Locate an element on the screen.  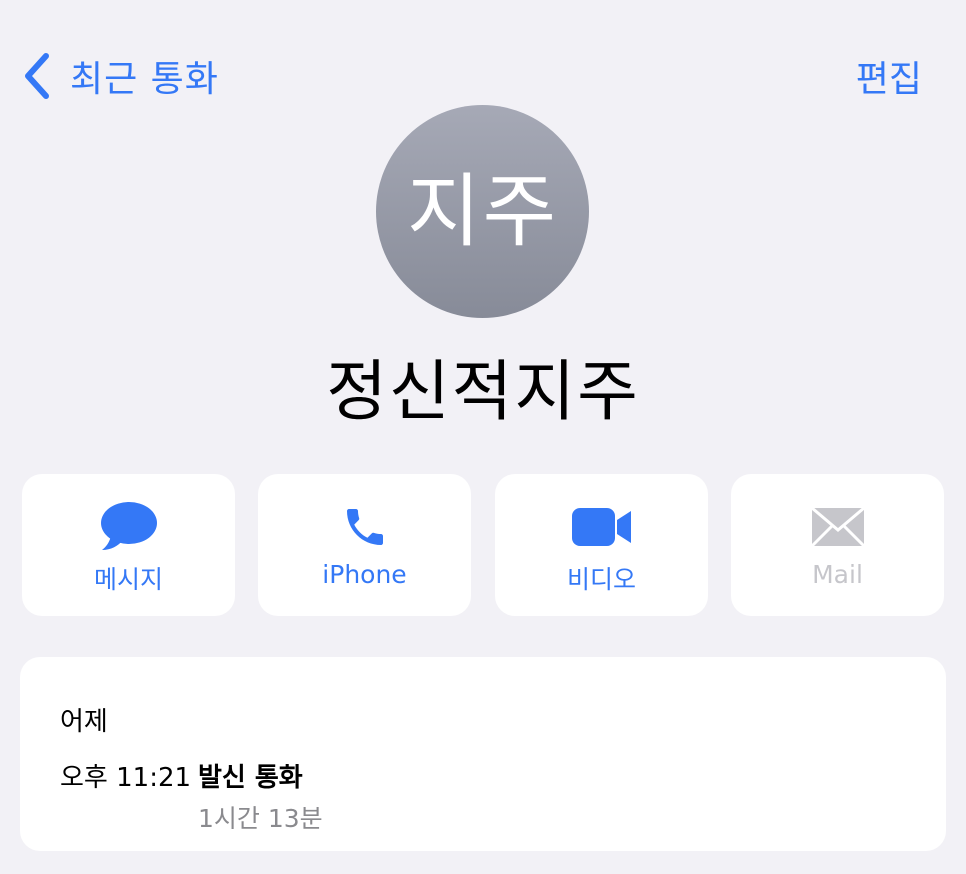
avatar: 지주 is located at coordinates (482, 211).